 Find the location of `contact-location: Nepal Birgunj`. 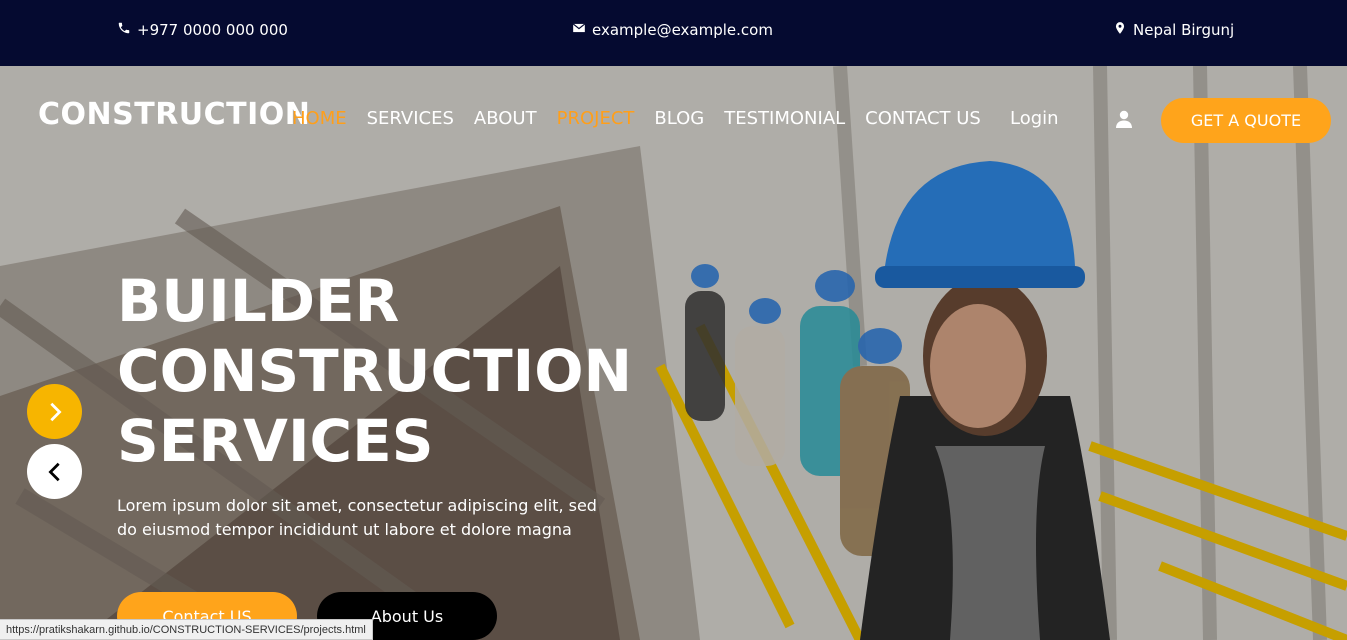

contact-location: Nepal Birgunj is located at coordinates (1173, 30).